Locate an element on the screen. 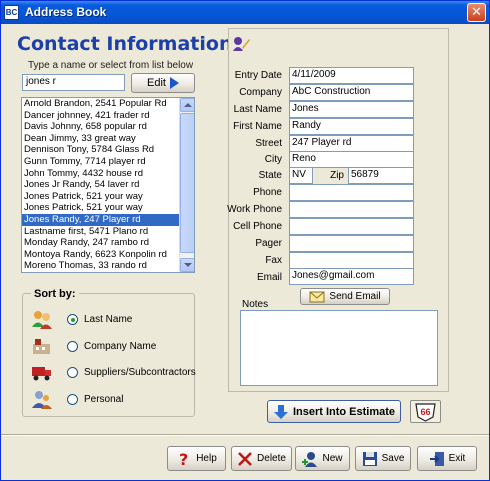  edit-button: Edit is located at coordinates (163, 83).